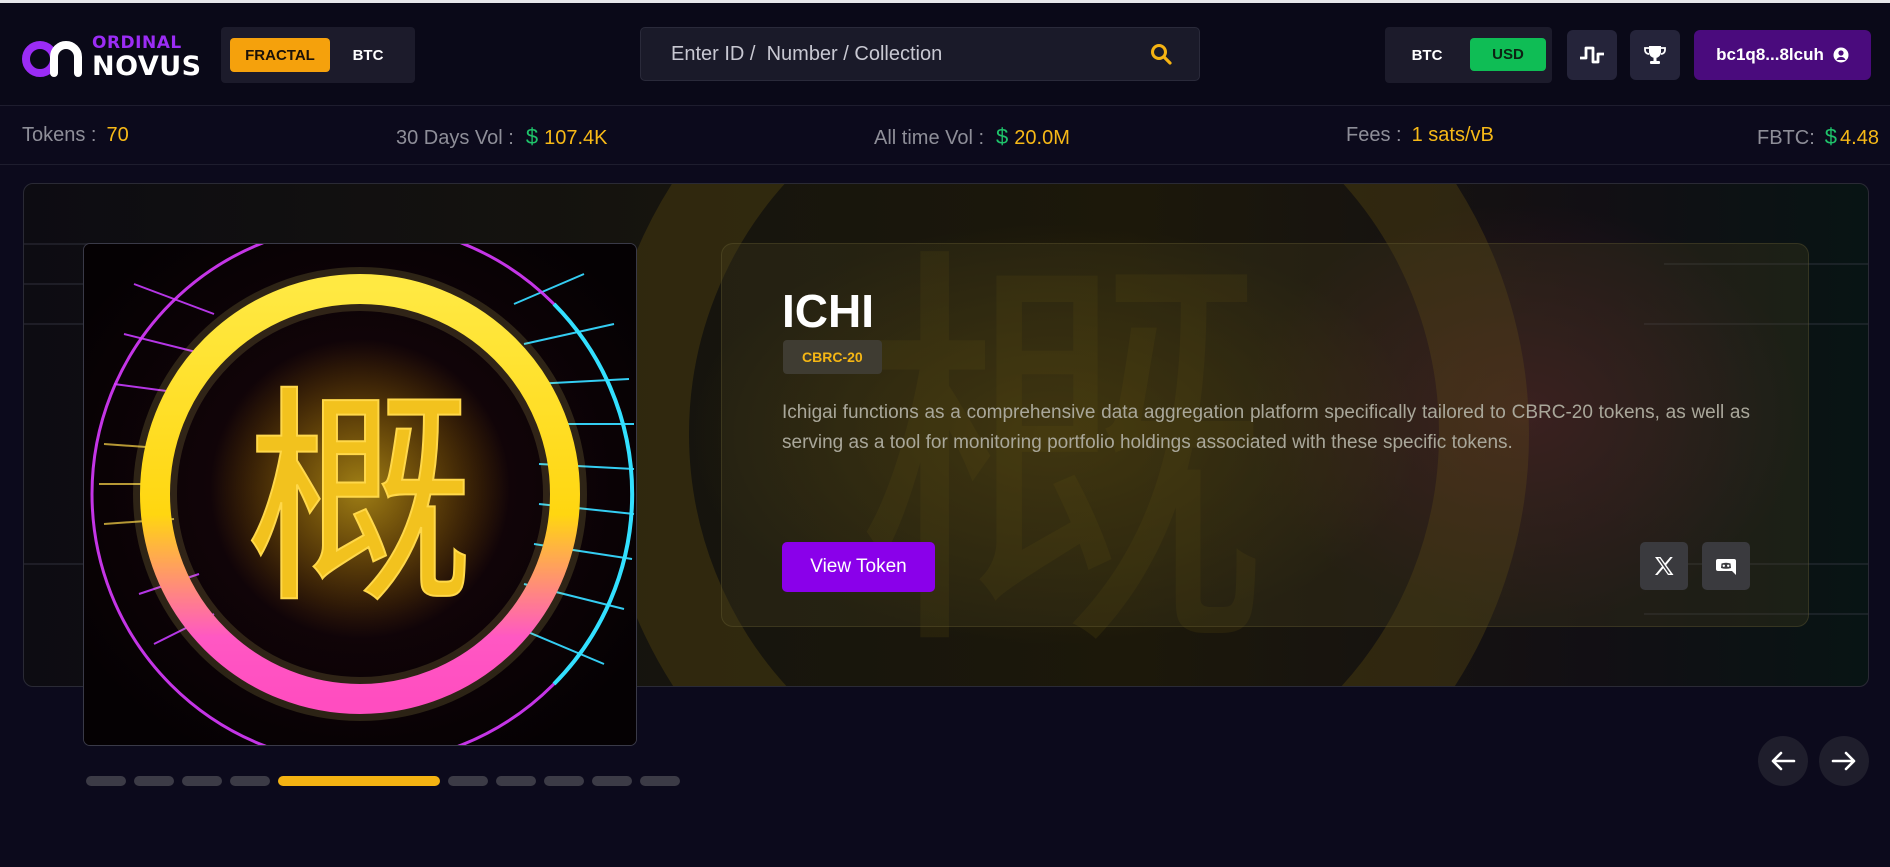  Describe the element at coordinates (881, 54) in the screenshot. I see `search-input` at that location.